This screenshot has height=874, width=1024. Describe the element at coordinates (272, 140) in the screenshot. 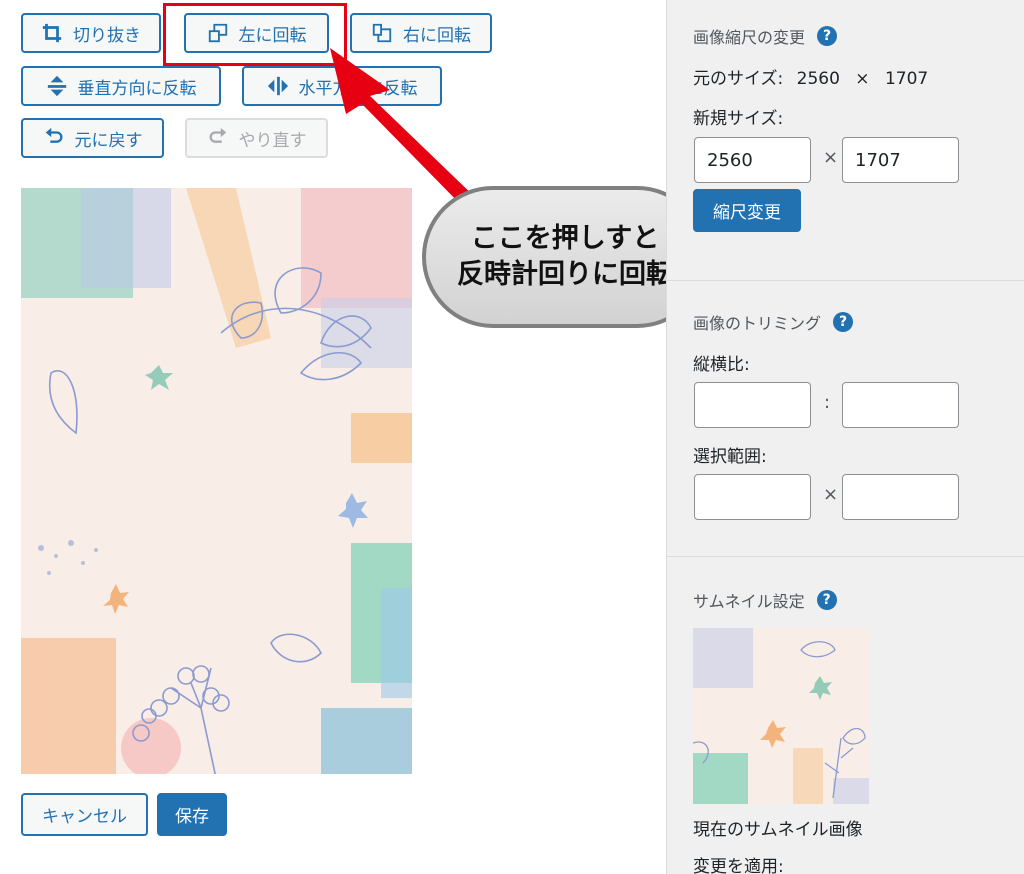

I see `redo-label: やり直す` at that location.